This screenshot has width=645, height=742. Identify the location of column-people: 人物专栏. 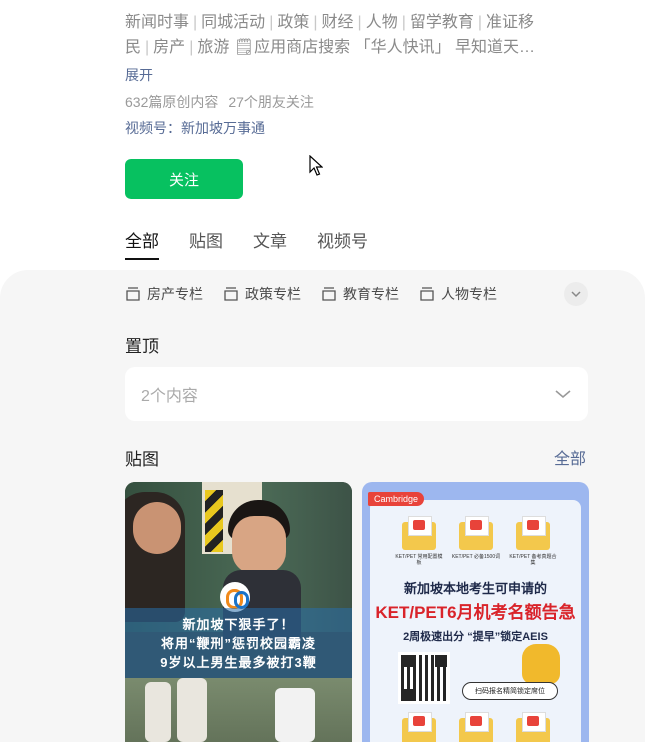
(458, 294).